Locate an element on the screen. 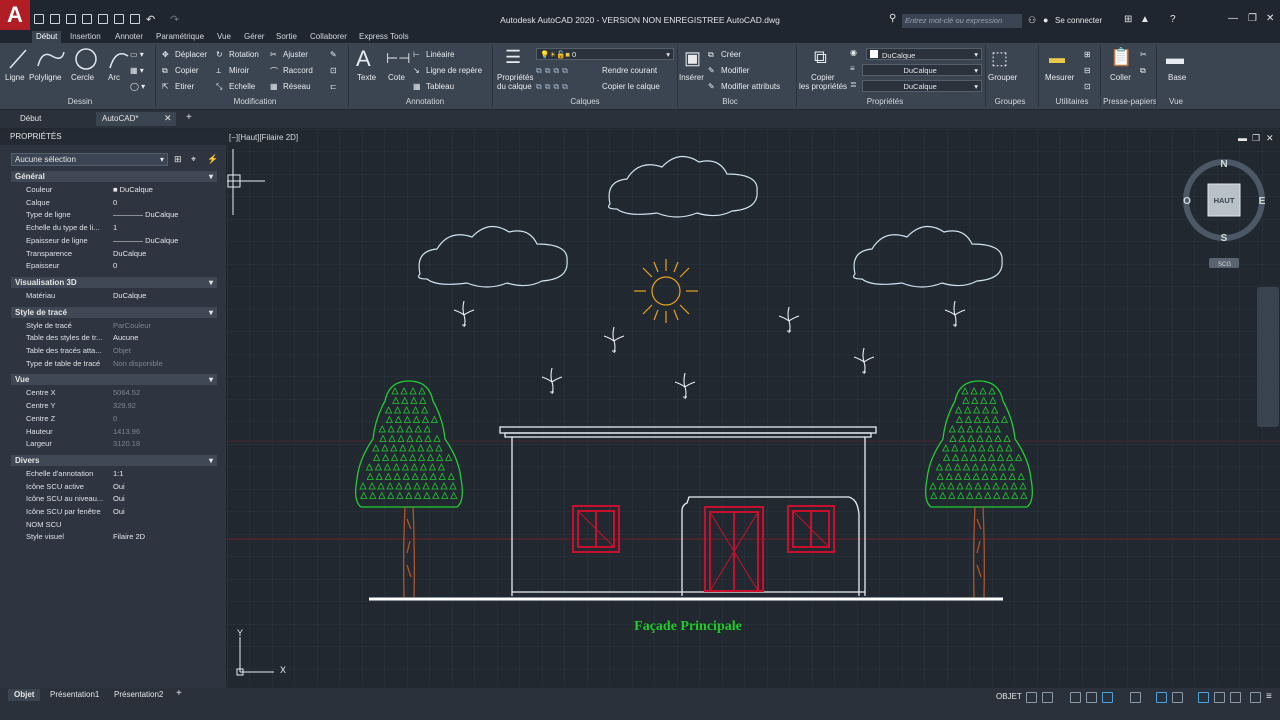  property-value: Non disponible is located at coordinates (138, 363).